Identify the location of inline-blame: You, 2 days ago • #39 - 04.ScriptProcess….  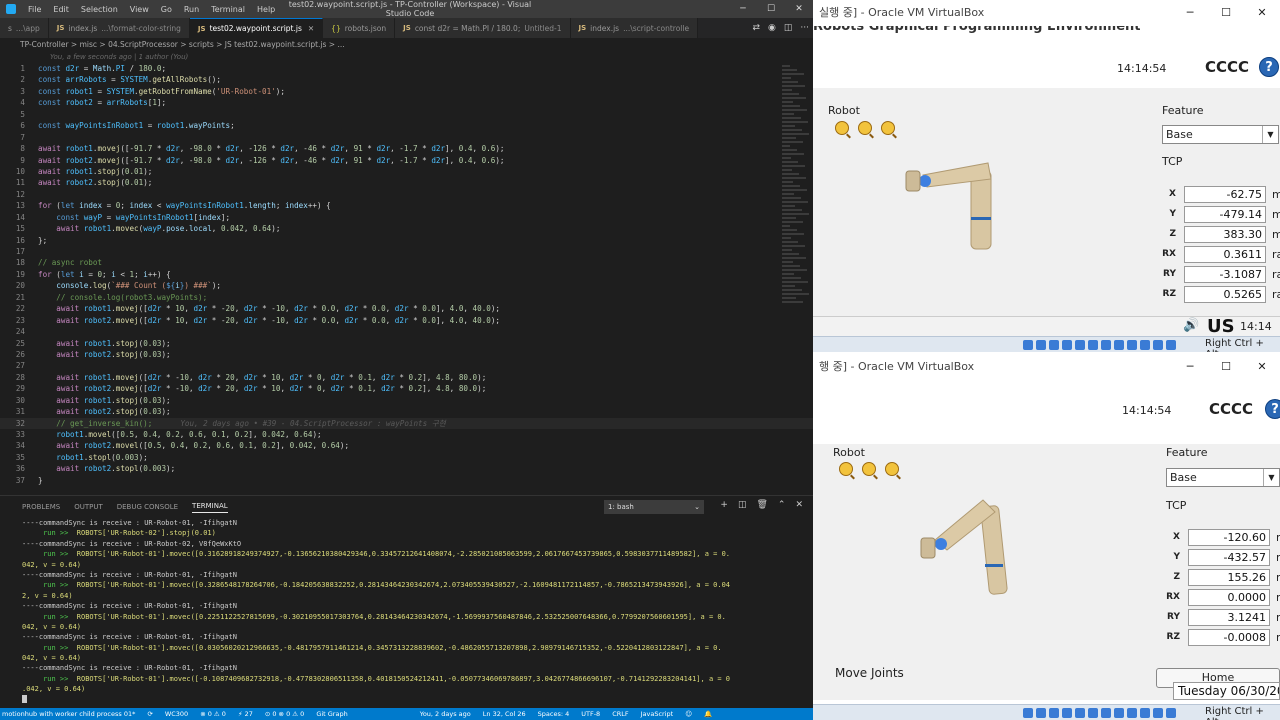
(313, 423).